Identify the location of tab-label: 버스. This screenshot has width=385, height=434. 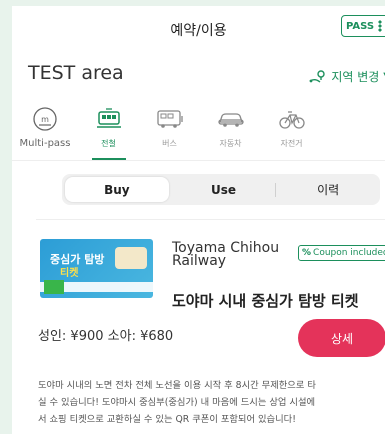
(169, 143).